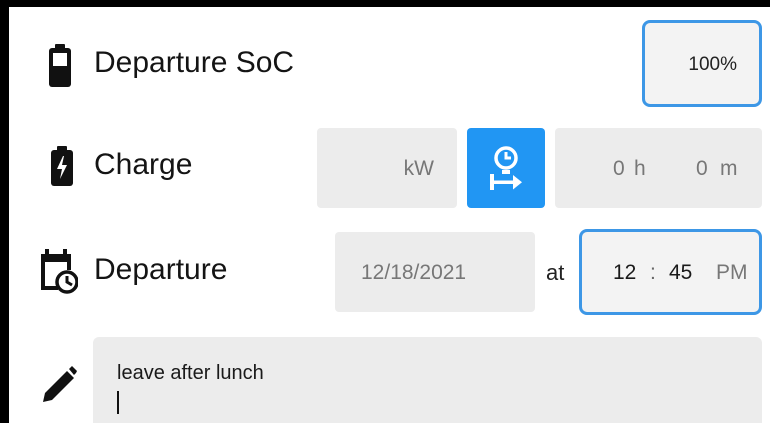  Describe the element at coordinates (640, 168) in the screenshot. I see `charge-hours-unit: h` at that location.